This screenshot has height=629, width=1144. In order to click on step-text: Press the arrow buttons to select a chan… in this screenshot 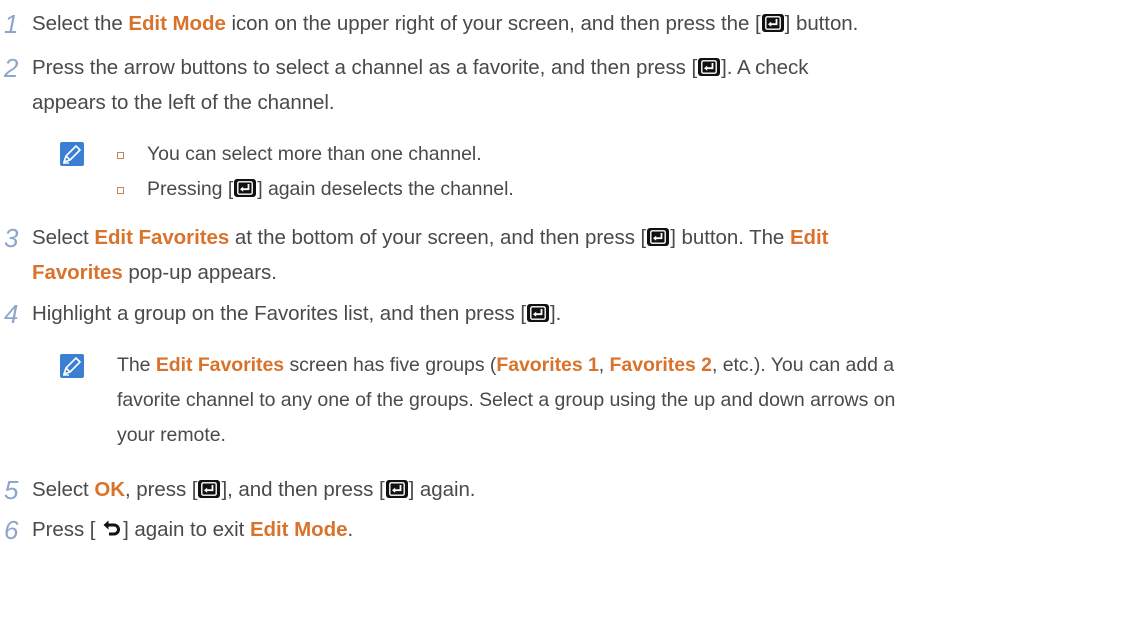, I will do `click(420, 67)`.